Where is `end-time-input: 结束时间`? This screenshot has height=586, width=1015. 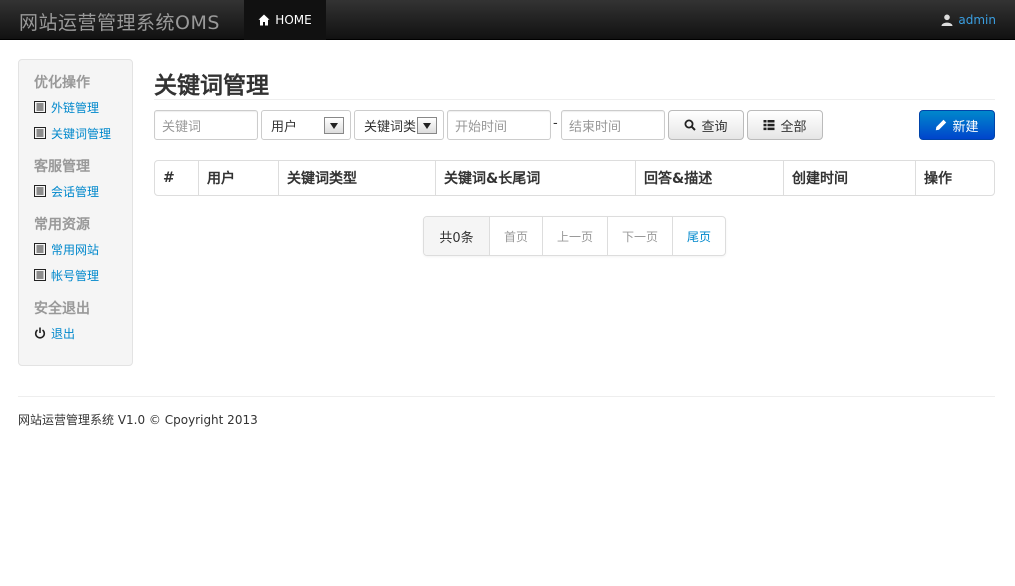 end-time-input: 结束时间 is located at coordinates (613, 125).